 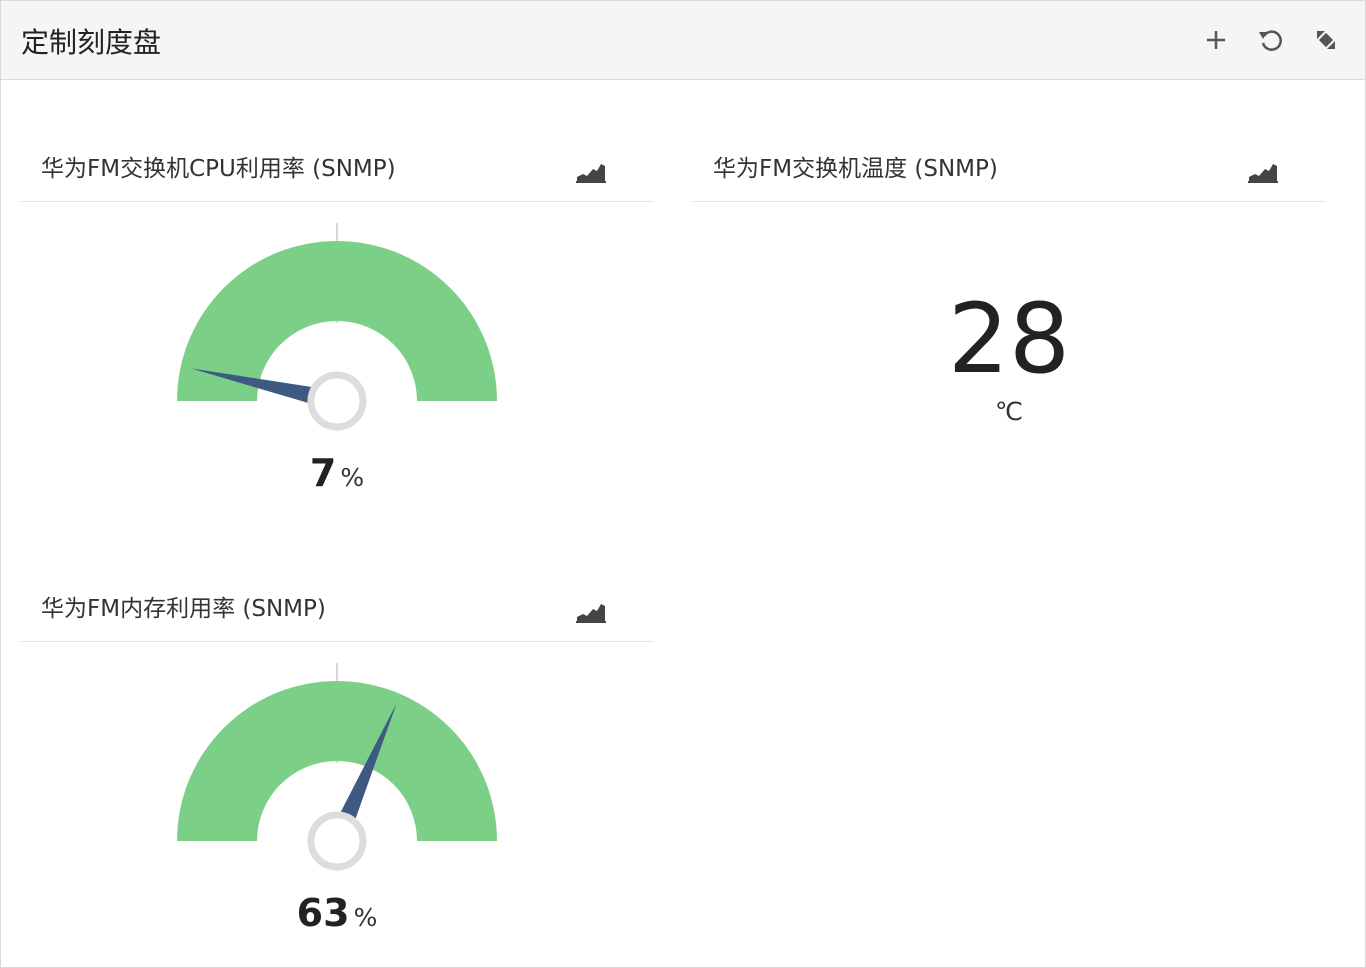 I want to click on panel-title: 定制刻度盘, so click(x=91, y=42).